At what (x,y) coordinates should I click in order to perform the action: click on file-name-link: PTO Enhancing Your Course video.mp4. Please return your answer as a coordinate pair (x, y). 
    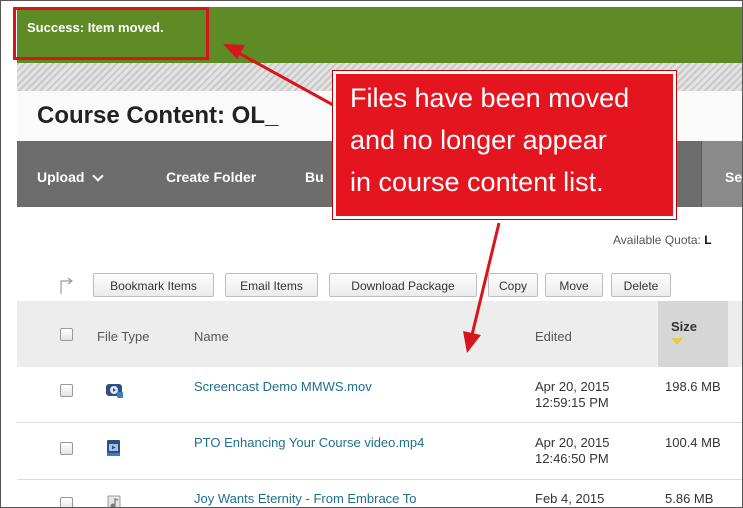
    Looking at the image, I should click on (309, 442).